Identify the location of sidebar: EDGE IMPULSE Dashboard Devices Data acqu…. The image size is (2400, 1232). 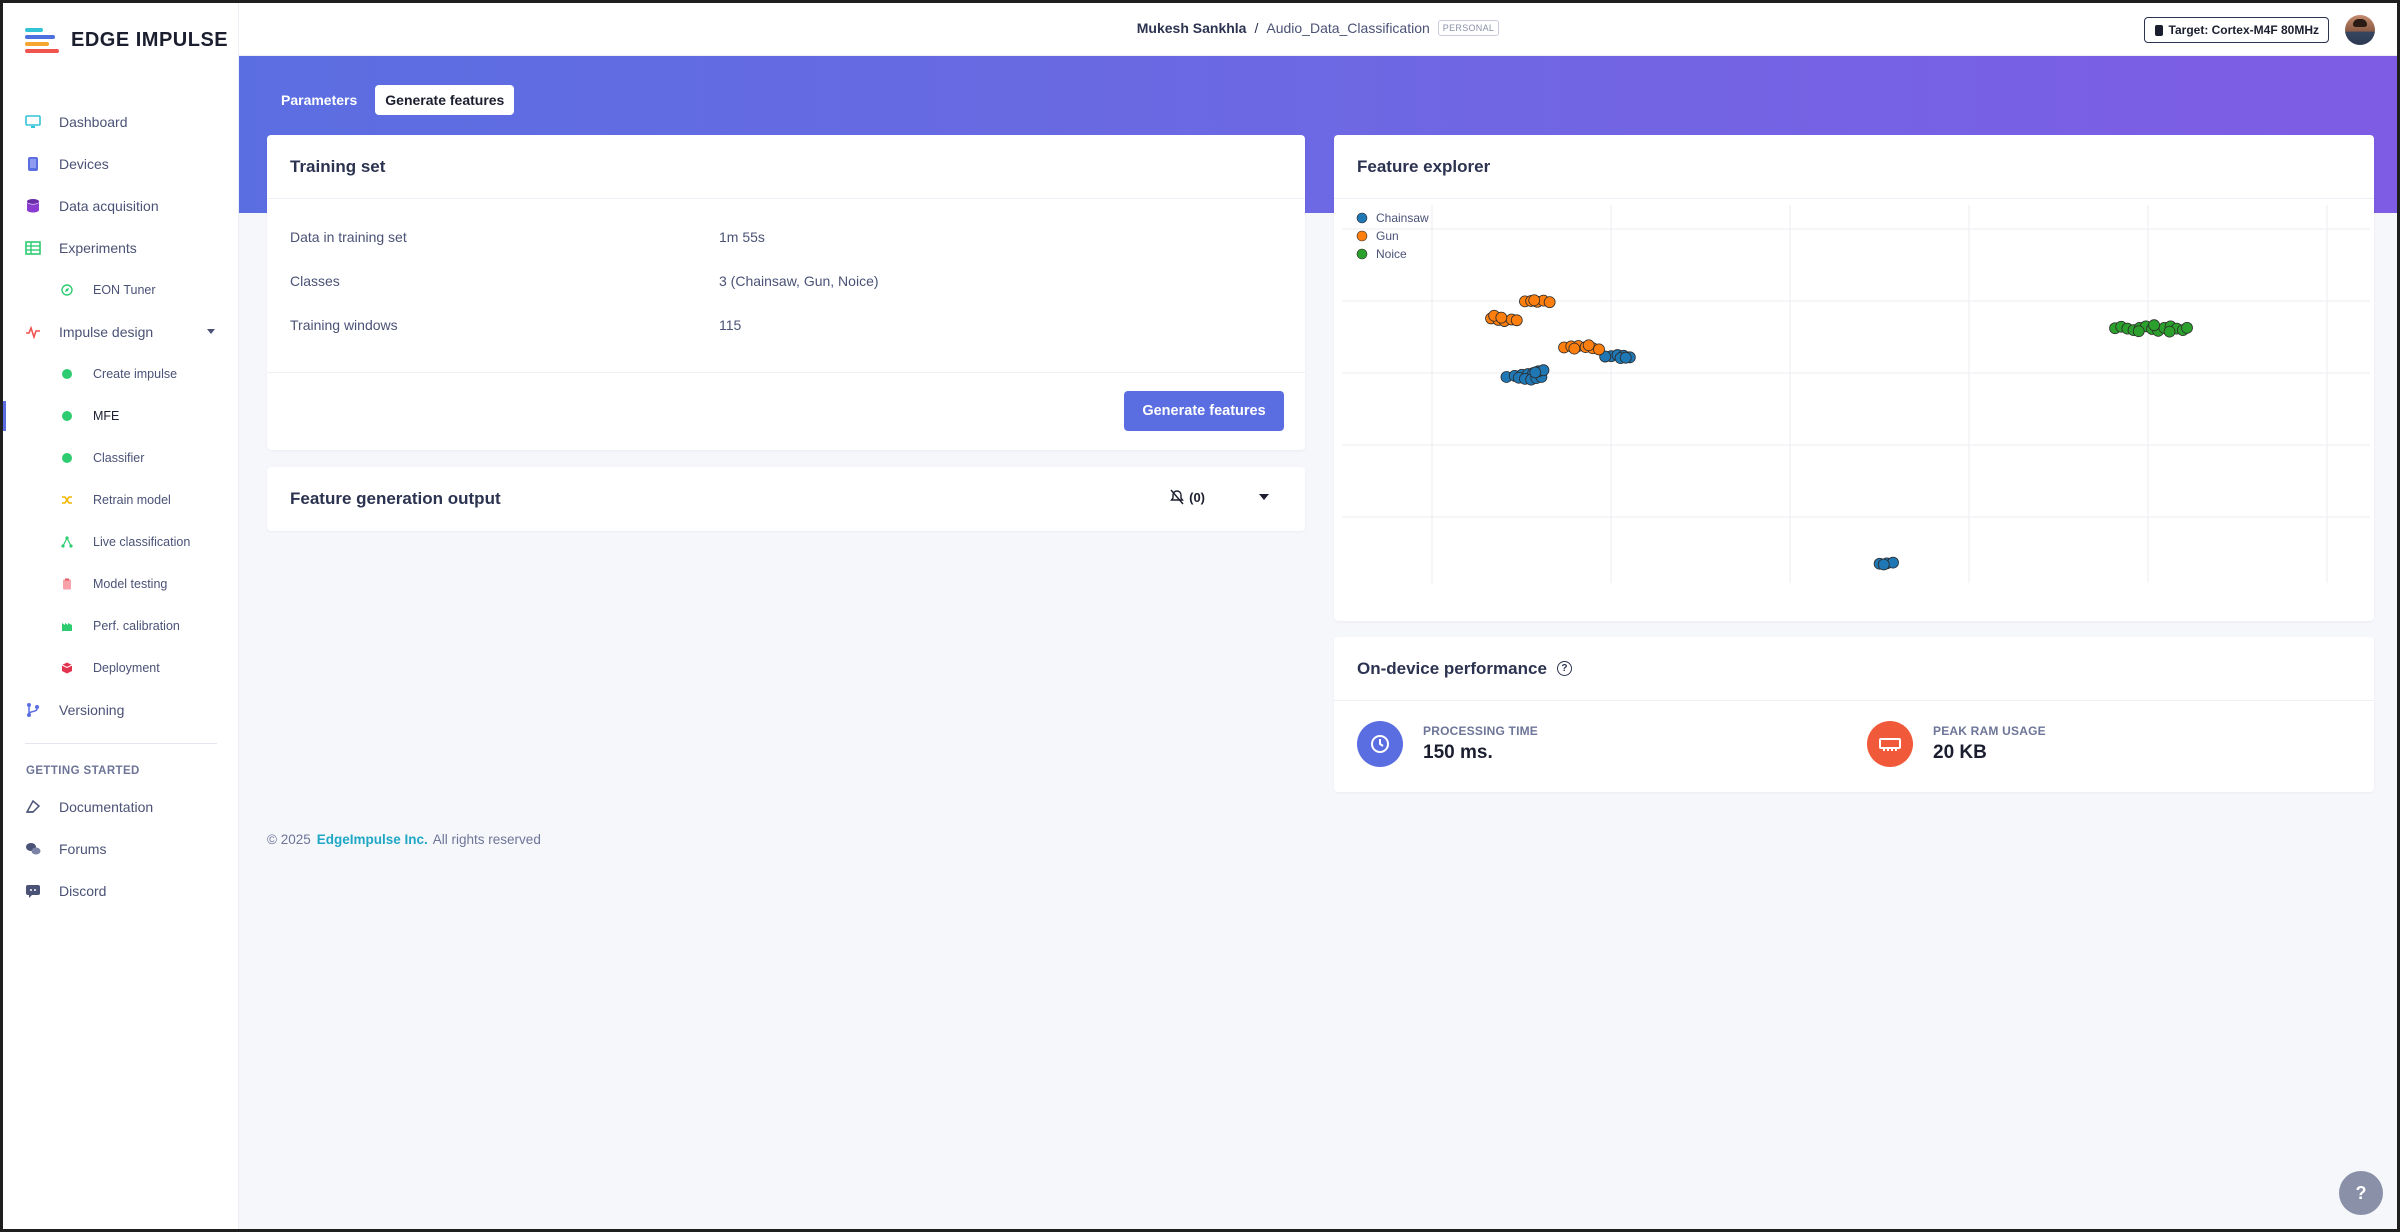
(121, 616).